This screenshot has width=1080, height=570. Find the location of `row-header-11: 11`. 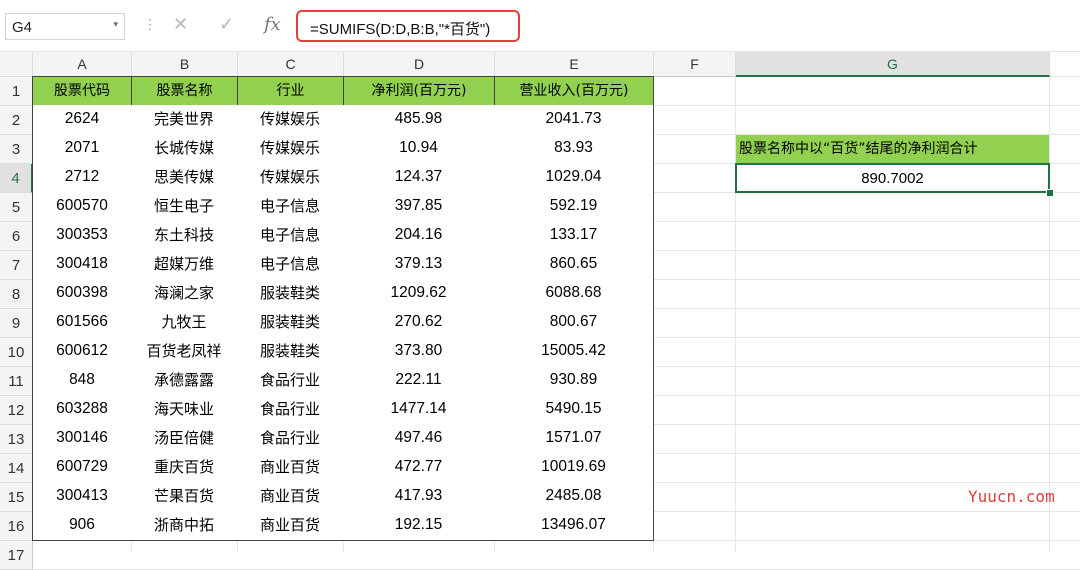

row-header-11: 11 is located at coordinates (16, 381).